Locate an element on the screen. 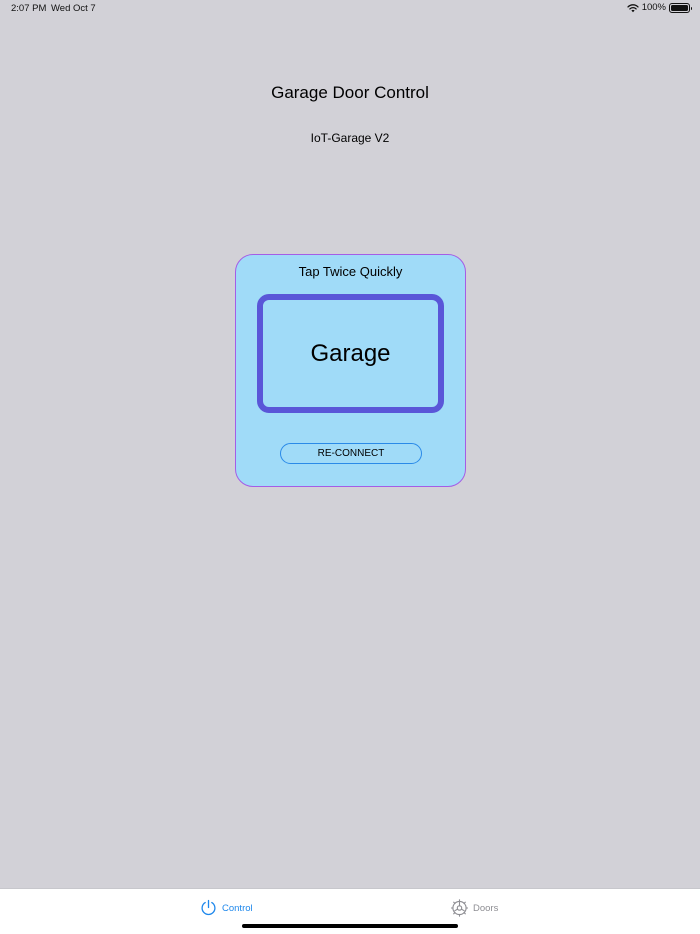  garage-button-label: Garage is located at coordinates (350, 353).